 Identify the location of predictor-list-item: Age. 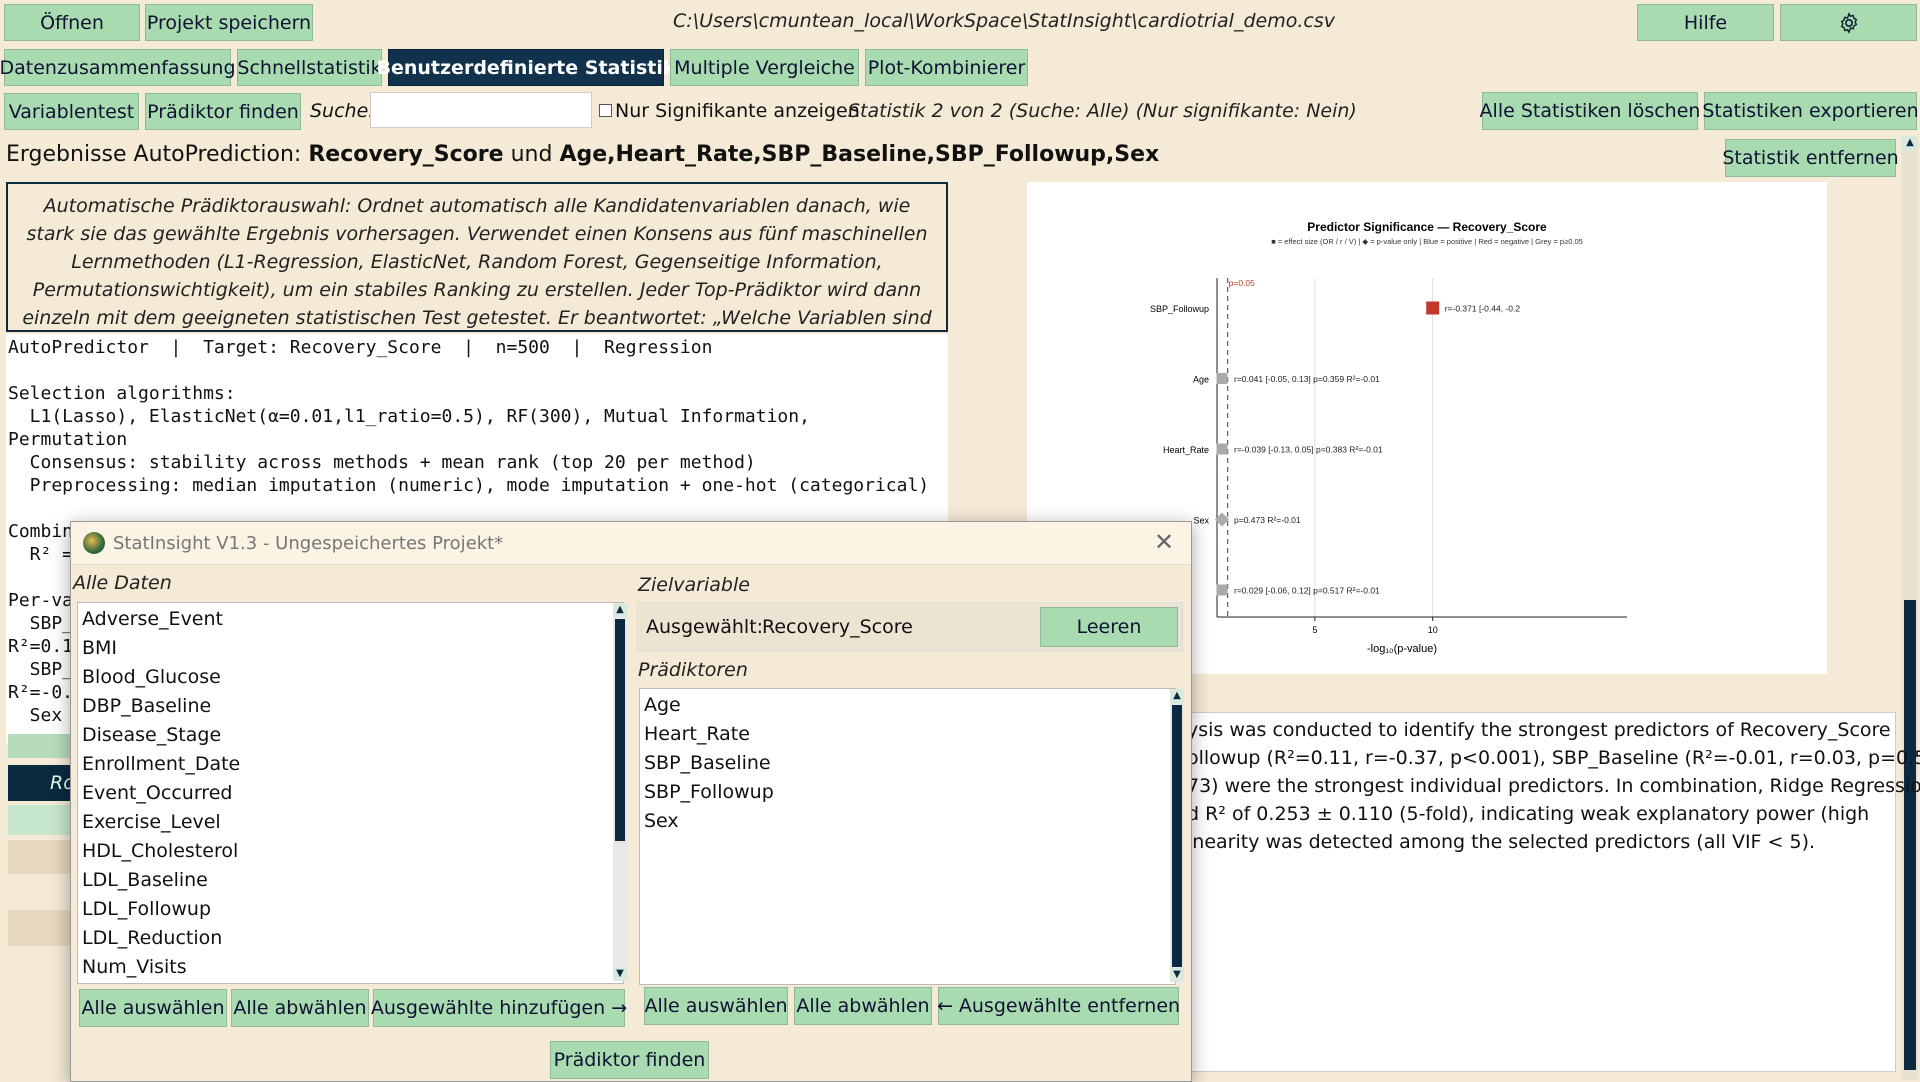
(907, 705).